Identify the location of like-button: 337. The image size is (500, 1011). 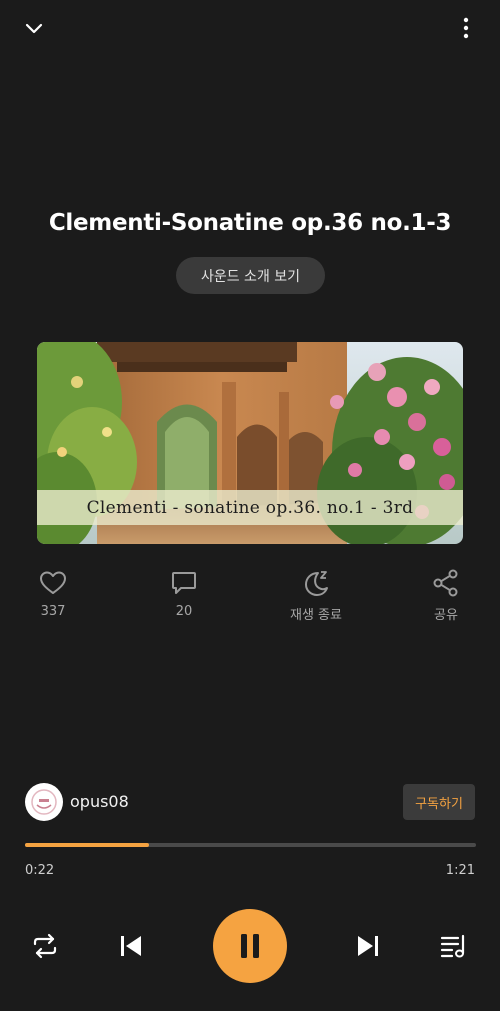
(53, 598).